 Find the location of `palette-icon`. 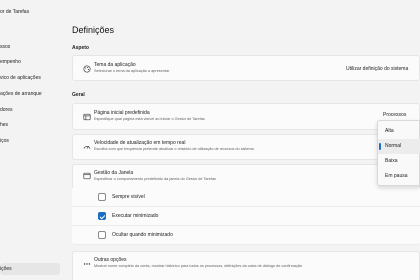

palette-icon is located at coordinates (87, 69).